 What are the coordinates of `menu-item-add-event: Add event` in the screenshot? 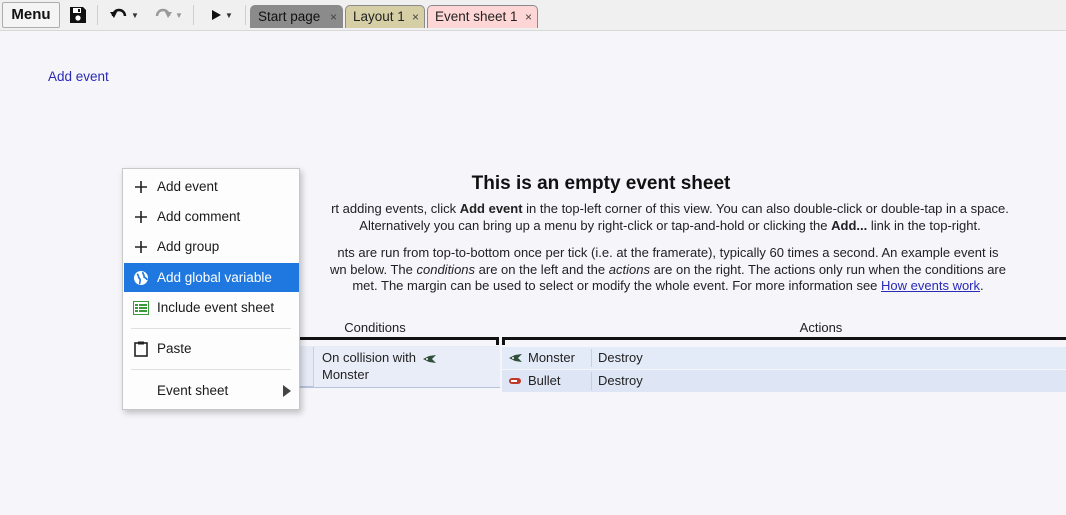 It's located at (211, 186).